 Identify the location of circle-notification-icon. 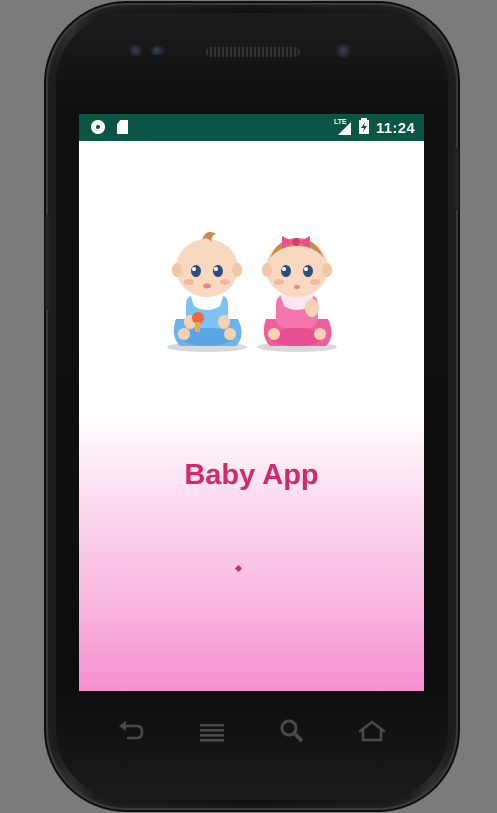
(98, 127).